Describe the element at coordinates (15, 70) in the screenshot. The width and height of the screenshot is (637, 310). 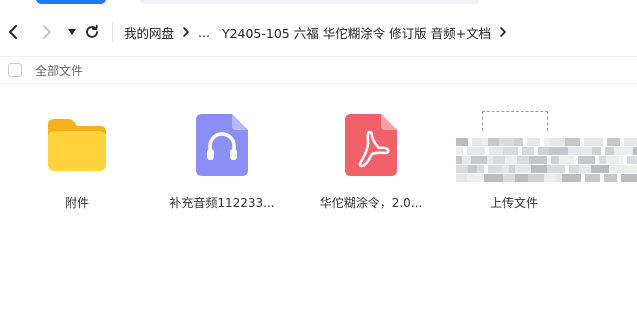
I see `select-all-checkbox` at that location.